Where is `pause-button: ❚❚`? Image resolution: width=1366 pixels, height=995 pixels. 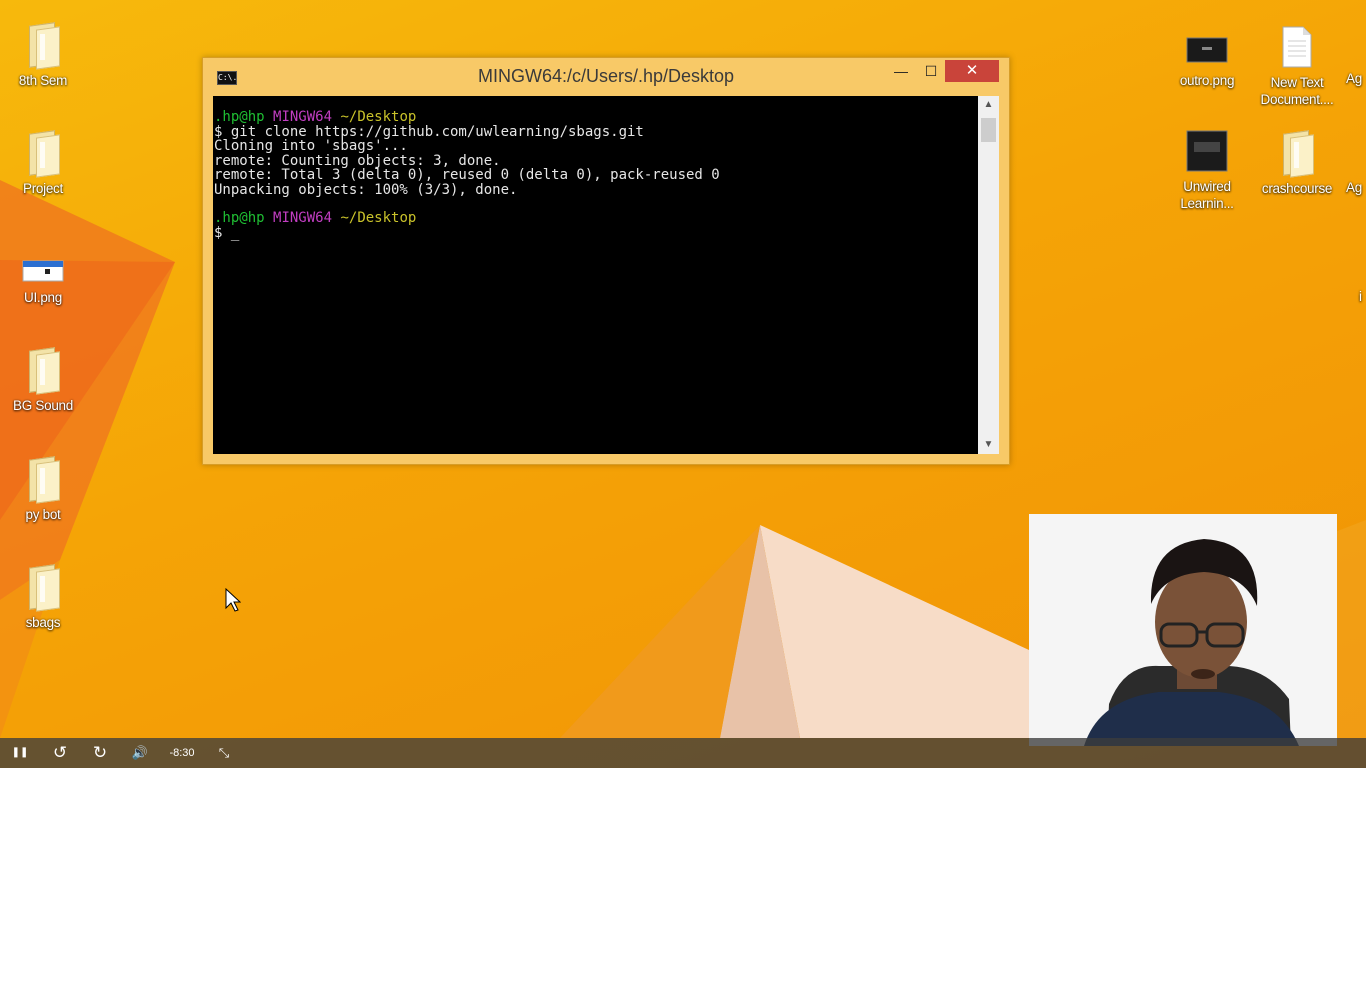 pause-button: ❚❚ is located at coordinates (20, 753).